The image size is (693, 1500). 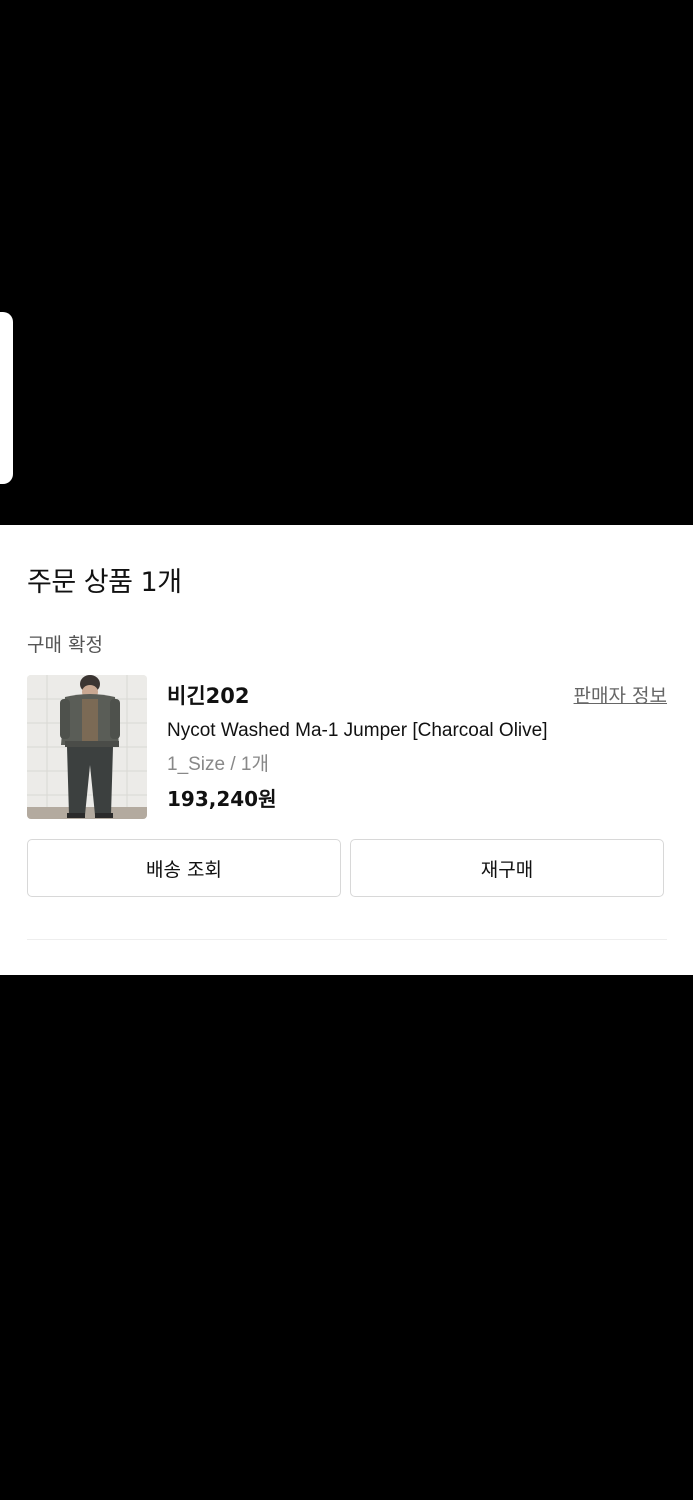 What do you see at coordinates (104, 582) in the screenshot?
I see `sheet-title: 주문 상품 1개` at bounding box center [104, 582].